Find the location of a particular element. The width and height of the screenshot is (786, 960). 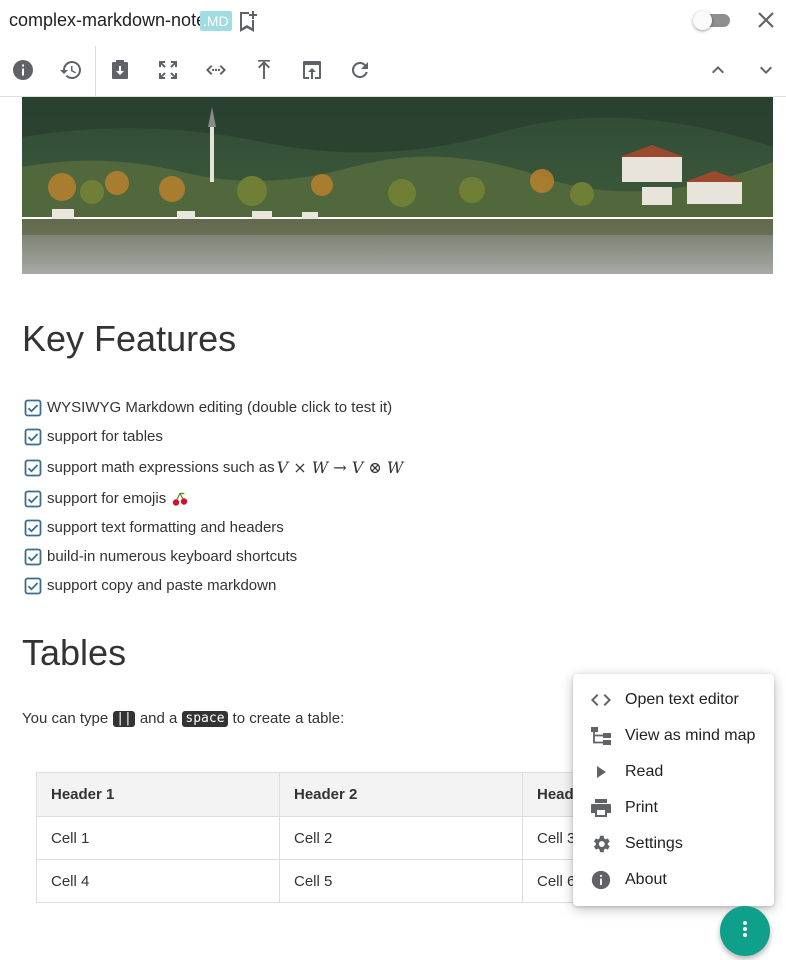

feature-text: support text formatting and headers is located at coordinates (165, 527).